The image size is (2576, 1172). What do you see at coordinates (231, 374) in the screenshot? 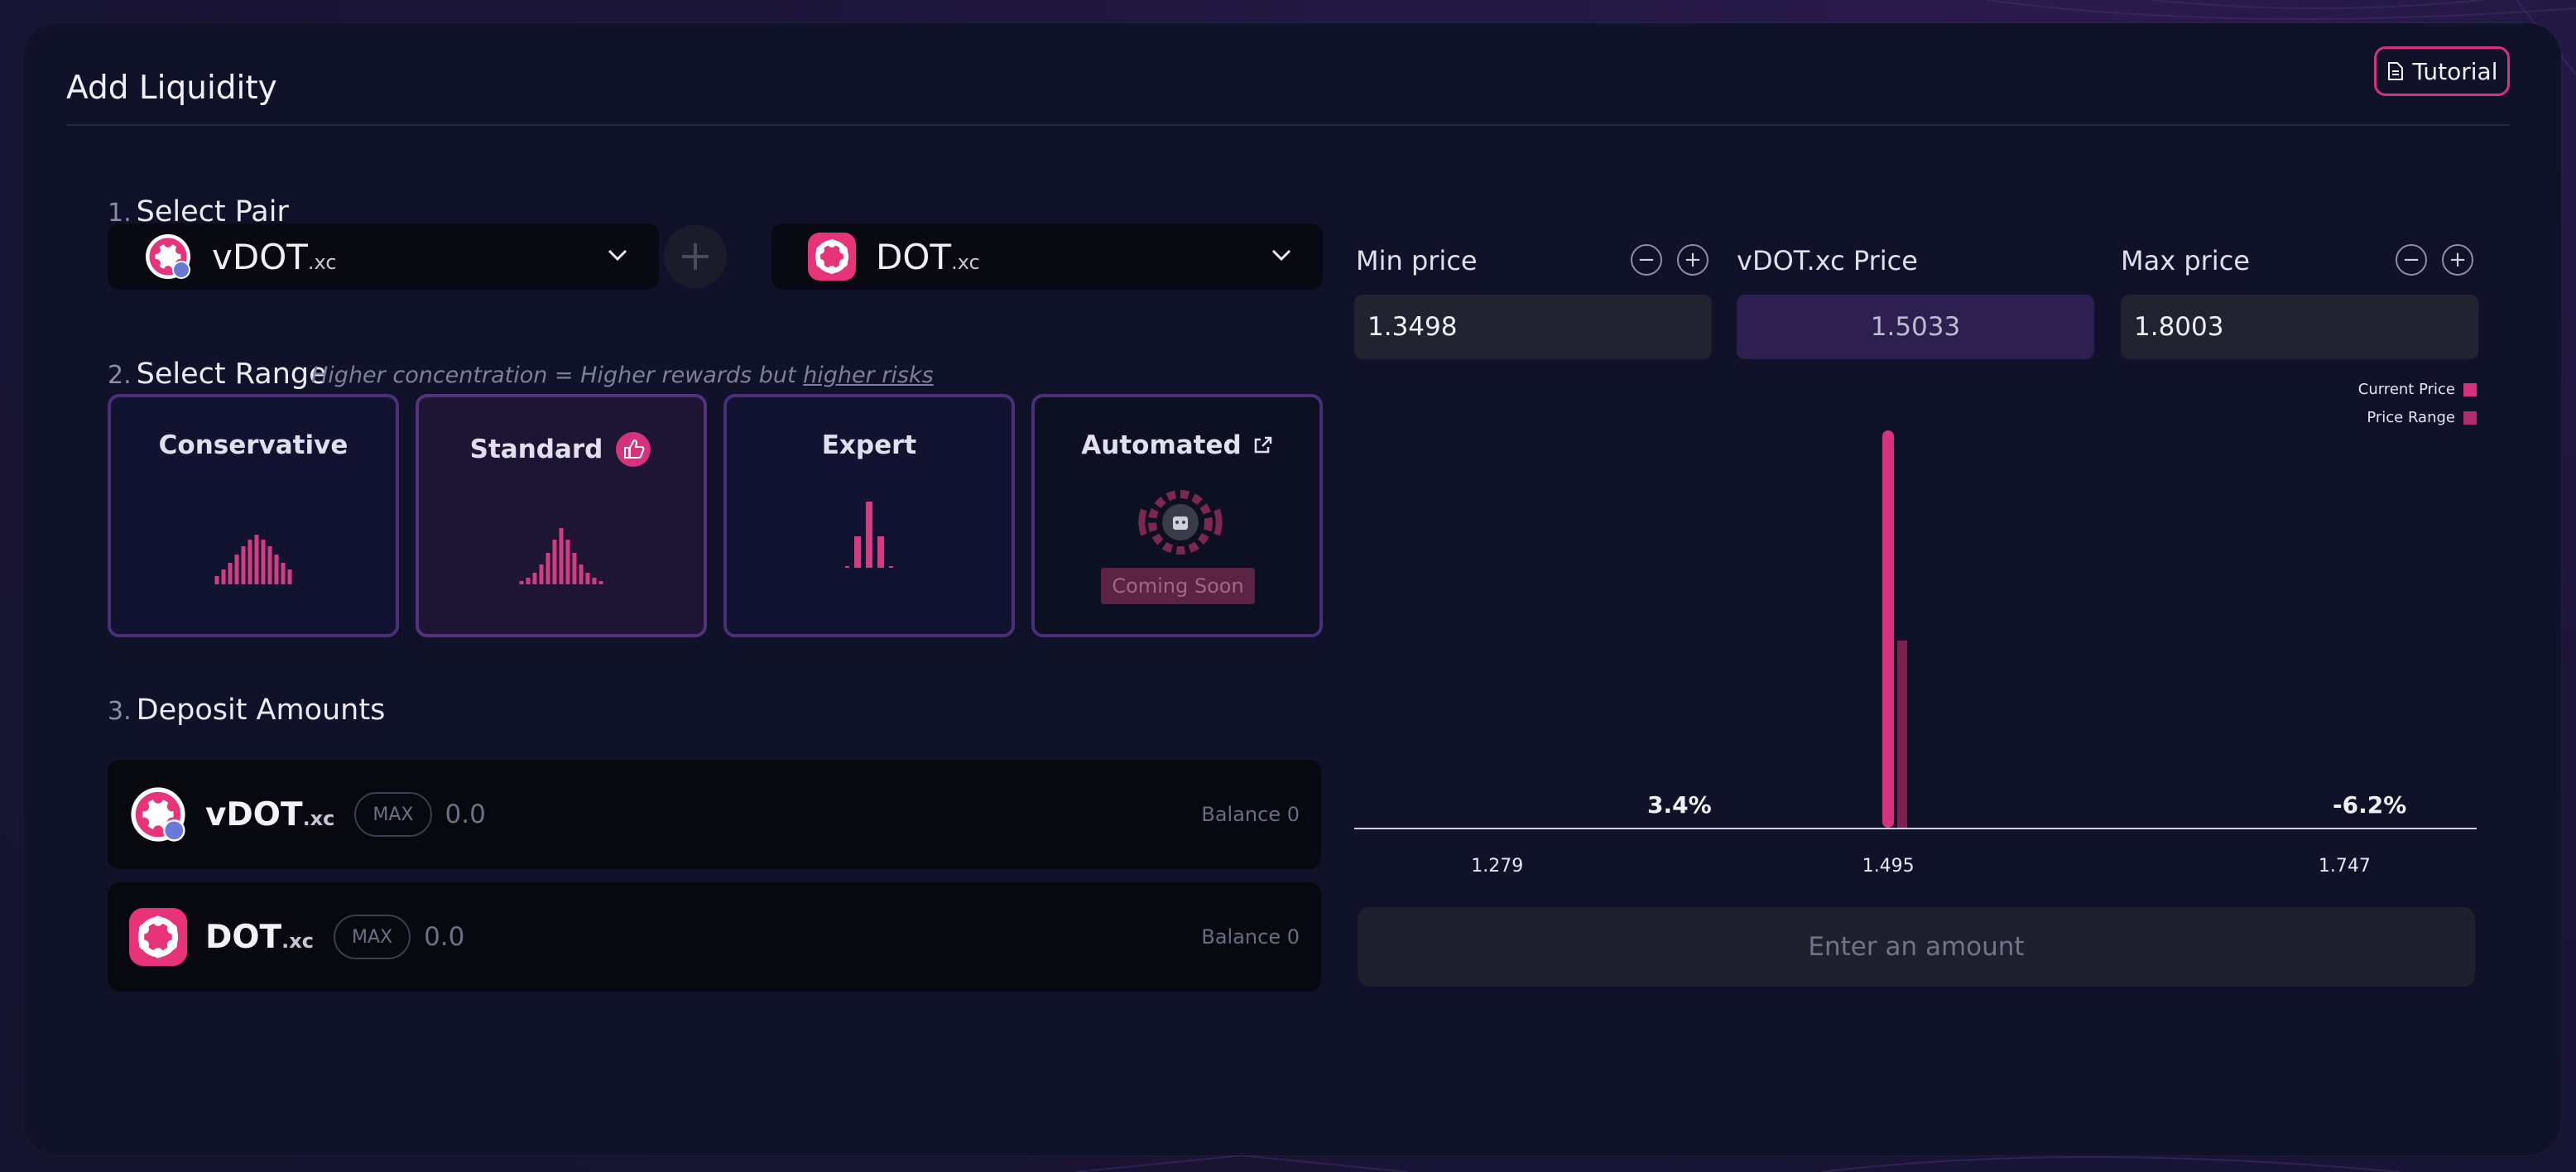
I see `section-title: Select Range` at bounding box center [231, 374].